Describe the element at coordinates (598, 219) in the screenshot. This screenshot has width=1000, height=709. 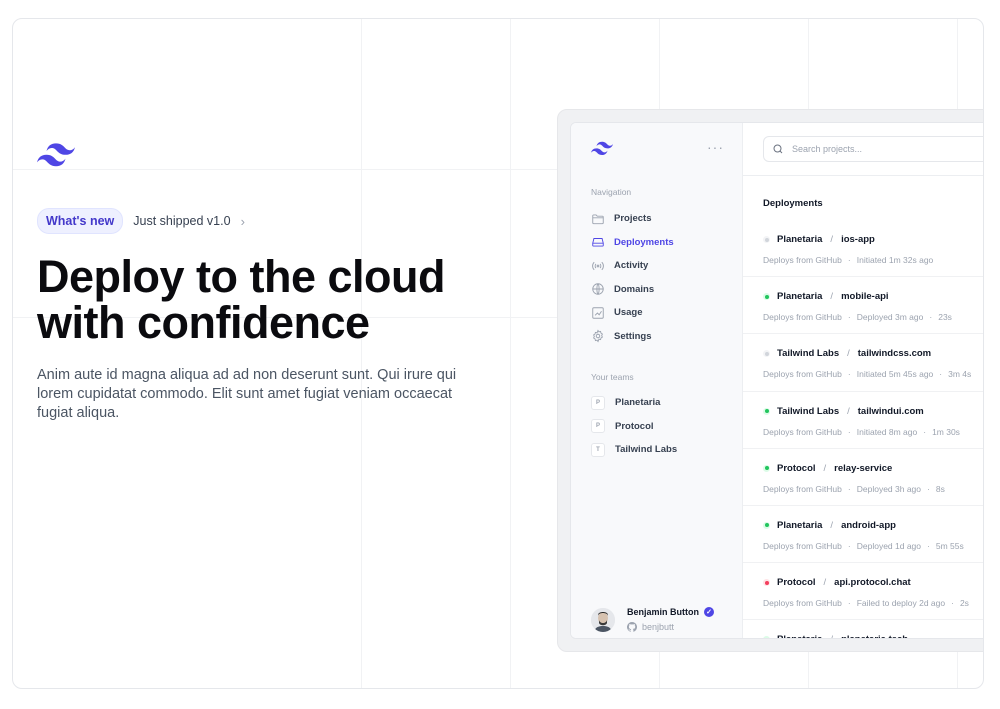
I see `folder-icon` at that location.